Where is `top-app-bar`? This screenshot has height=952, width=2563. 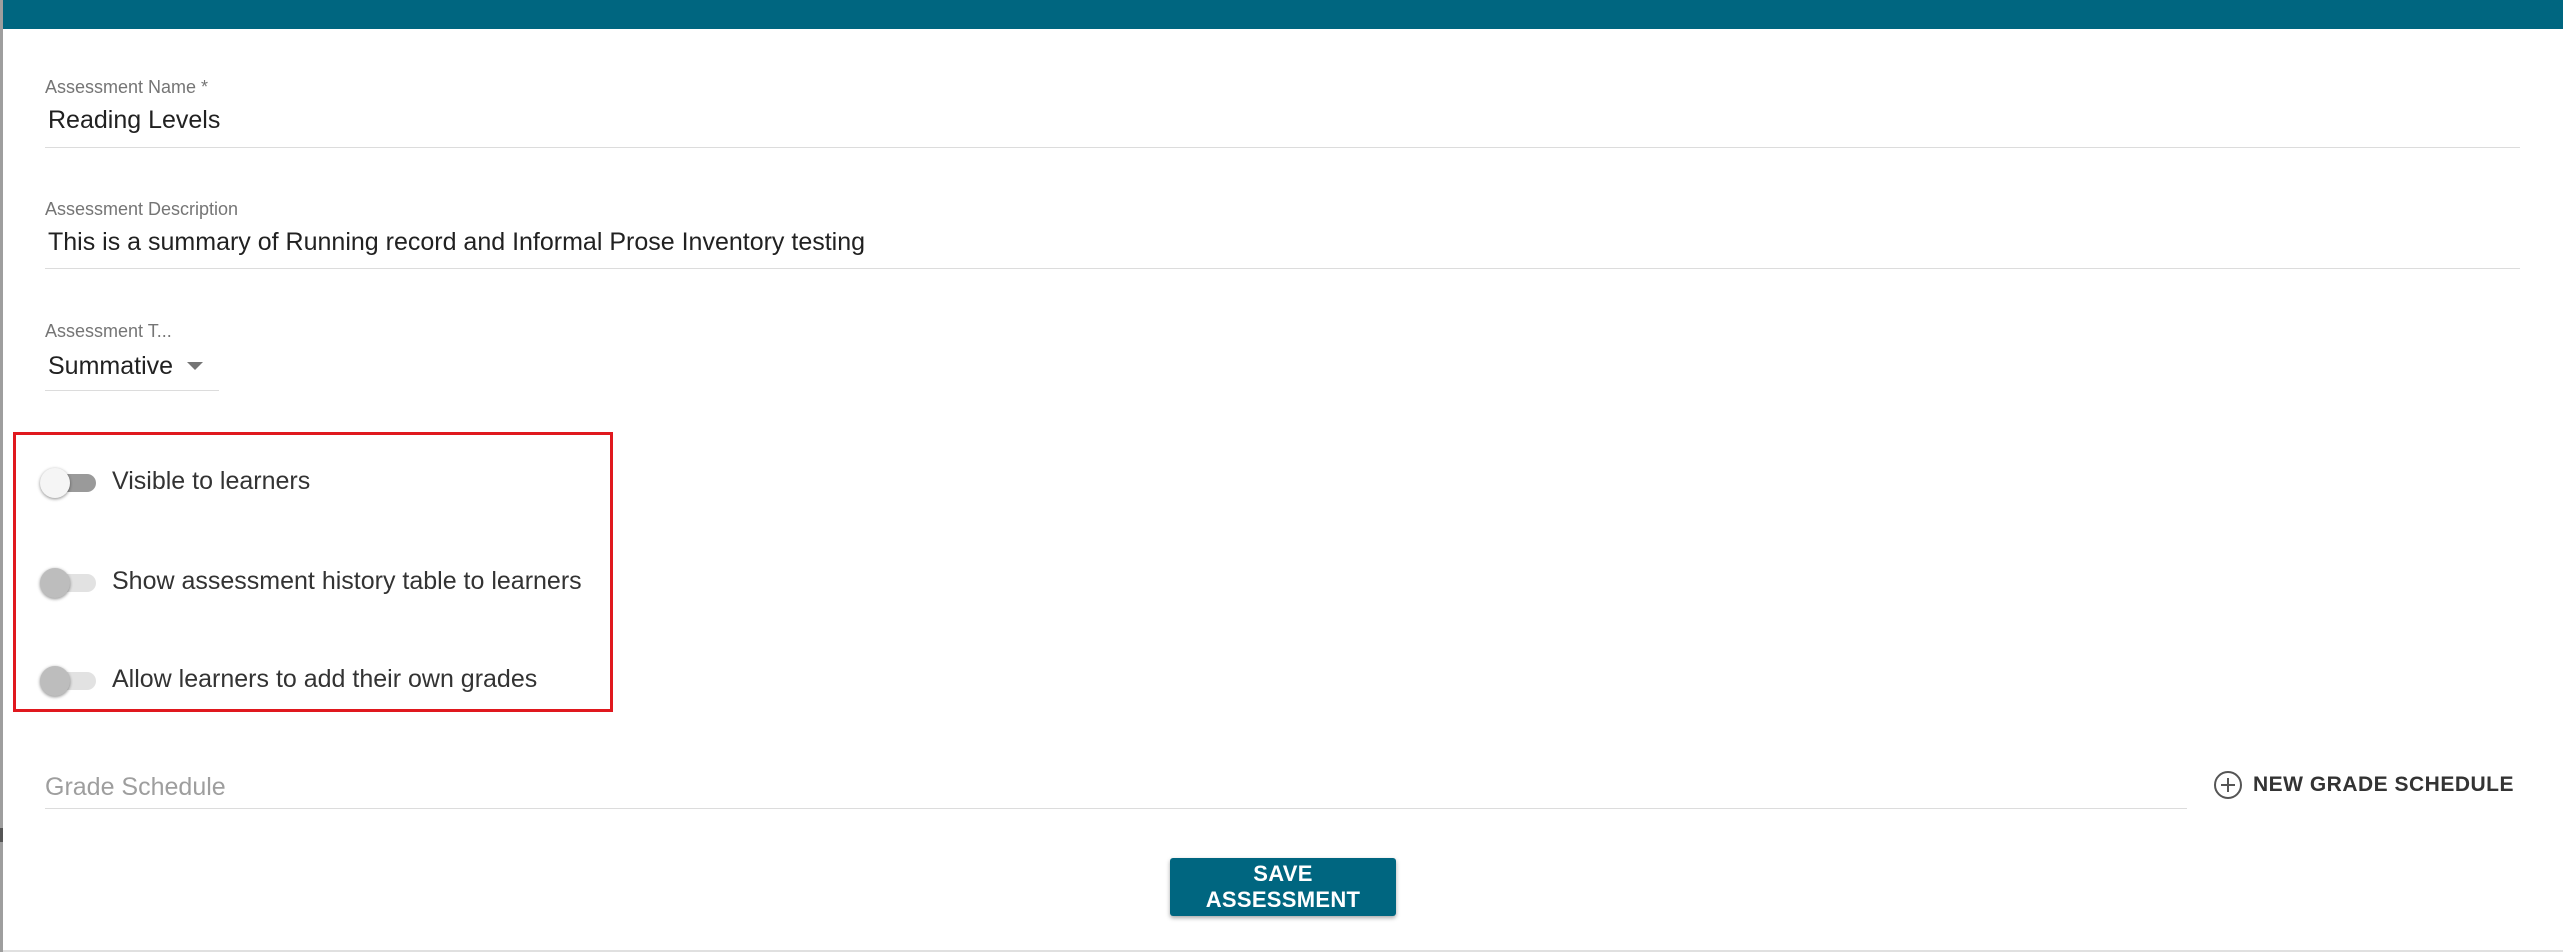 top-app-bar is located at coordinates (1283, 14).